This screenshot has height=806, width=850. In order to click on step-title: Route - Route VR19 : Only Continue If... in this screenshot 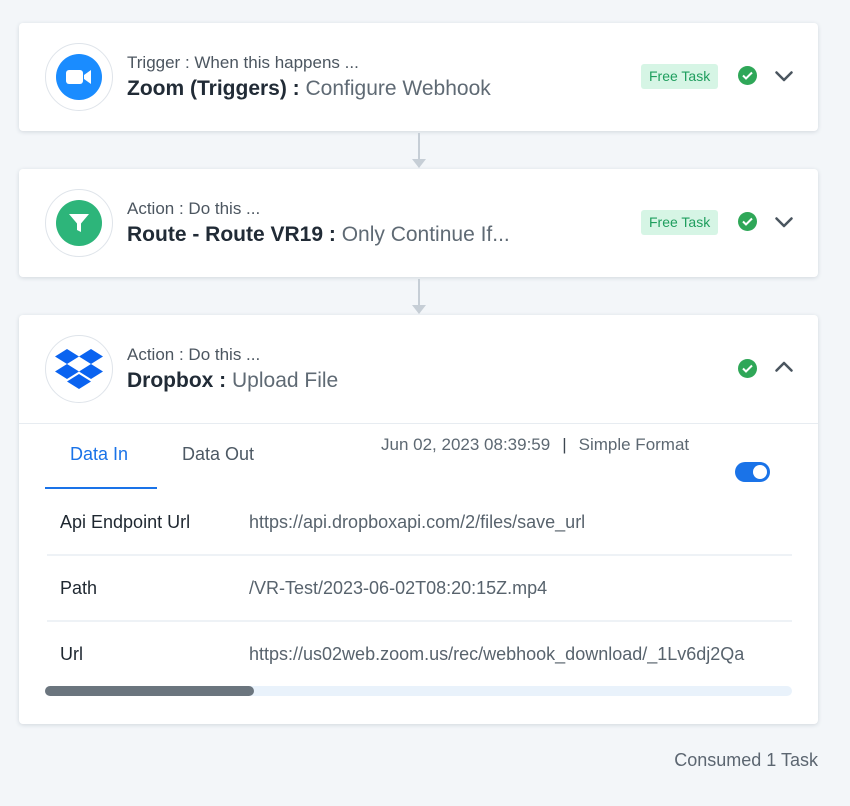, I will do `click(318, 235)`.